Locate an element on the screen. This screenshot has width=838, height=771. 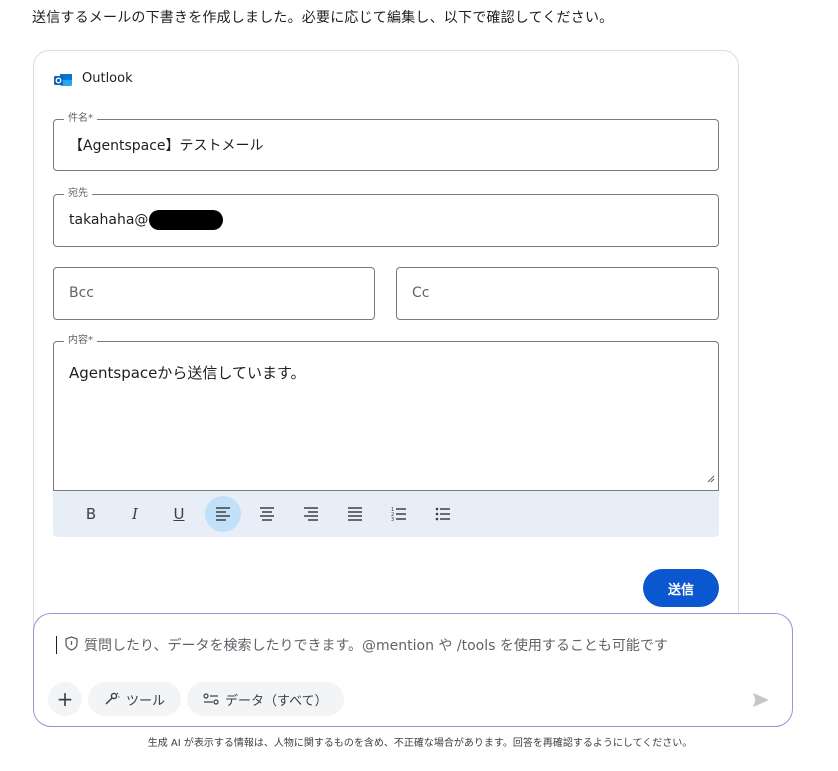
tools-icon is located at coordinates (112, 698).